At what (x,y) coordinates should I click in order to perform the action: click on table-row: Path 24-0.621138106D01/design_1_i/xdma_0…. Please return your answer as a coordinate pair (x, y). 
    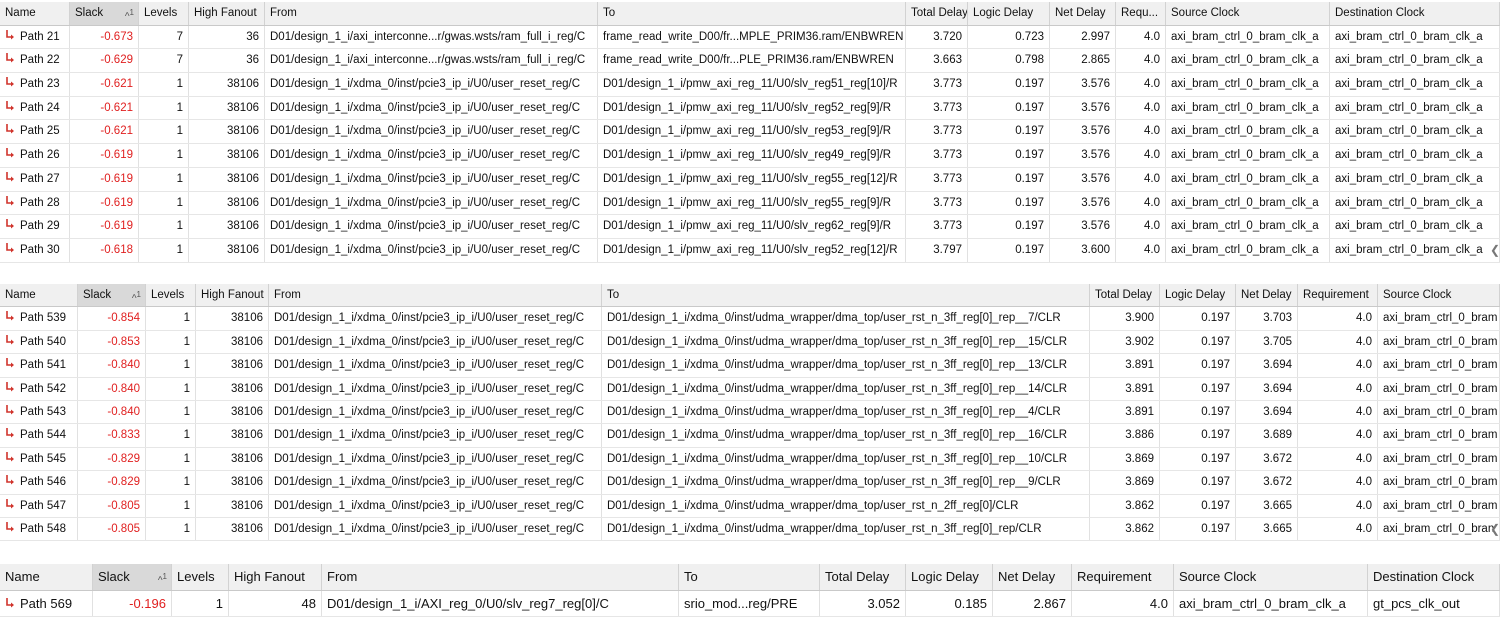
    Looking at the image, I should click on (750, 109).